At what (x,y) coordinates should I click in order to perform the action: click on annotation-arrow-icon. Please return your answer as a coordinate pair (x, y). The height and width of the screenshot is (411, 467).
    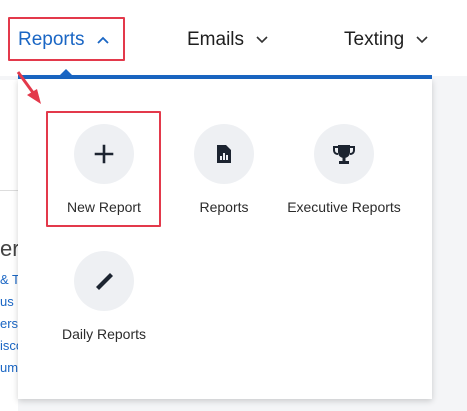
    Looking at the image, I should click on (28, 87).